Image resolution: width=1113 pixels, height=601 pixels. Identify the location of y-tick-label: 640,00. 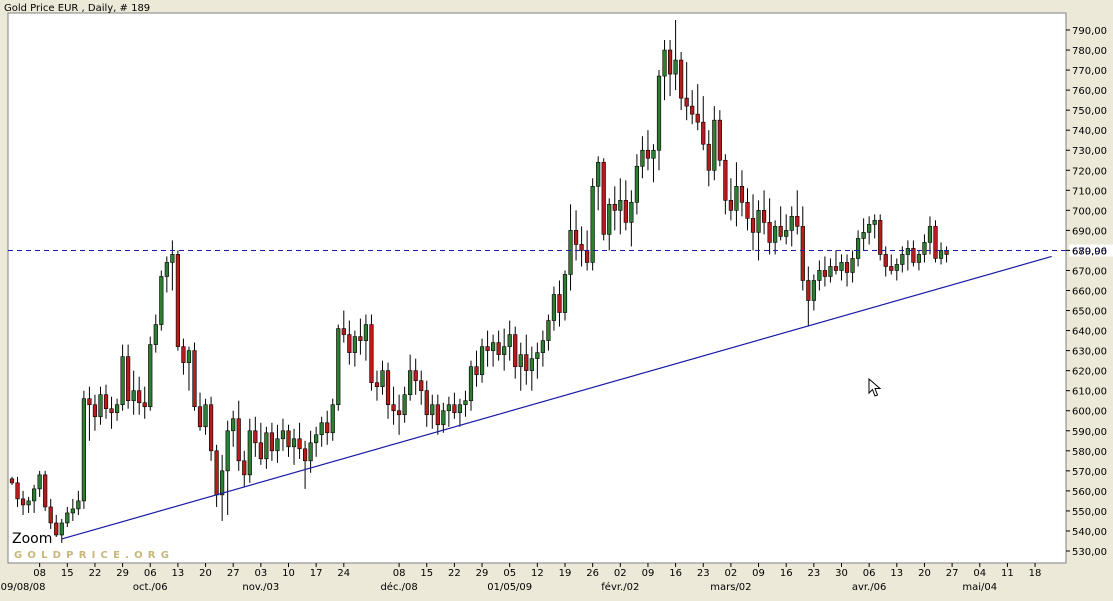
(1089, 332).